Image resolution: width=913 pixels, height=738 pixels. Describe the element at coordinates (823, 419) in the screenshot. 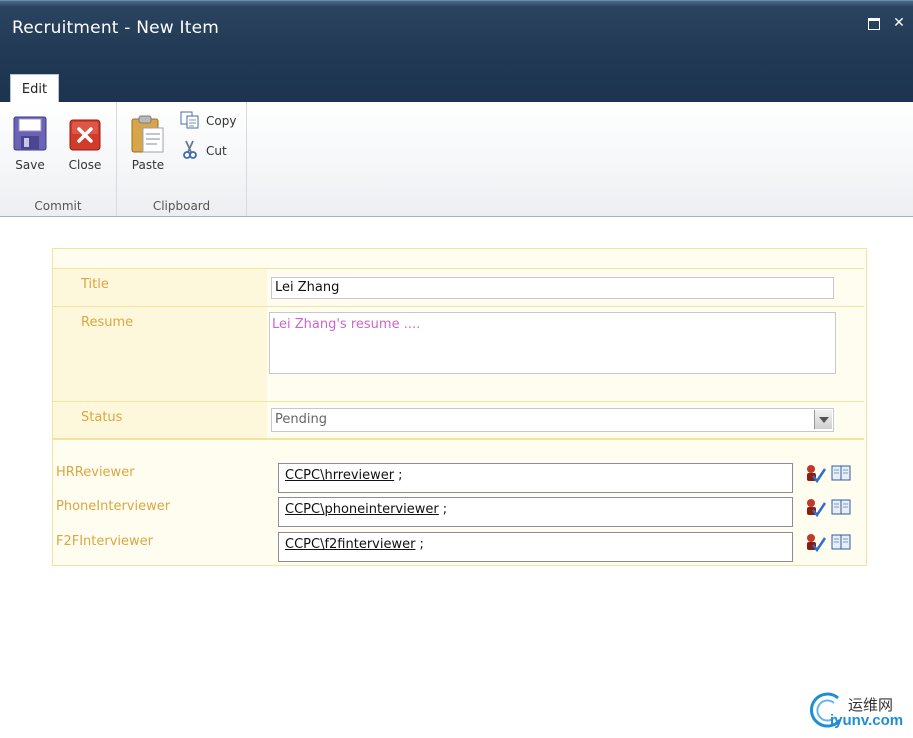

I see `chevron-down-icon` at that location.